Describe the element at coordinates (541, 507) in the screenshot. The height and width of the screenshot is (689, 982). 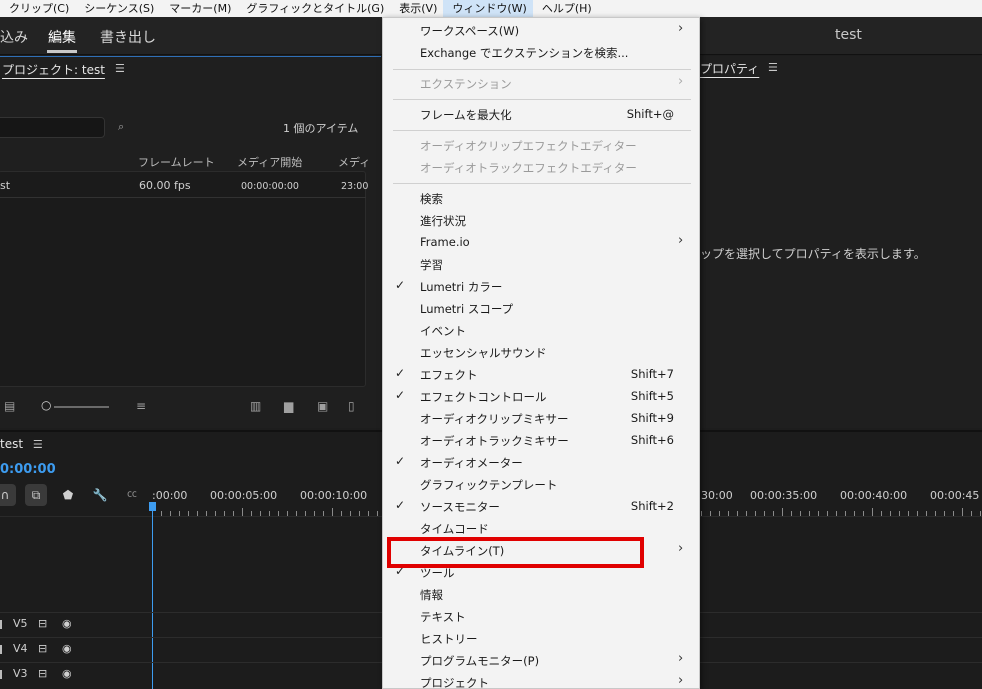
I see `menu-item-source-monitor: ✓ ソースモニター Shift+2` at that location.